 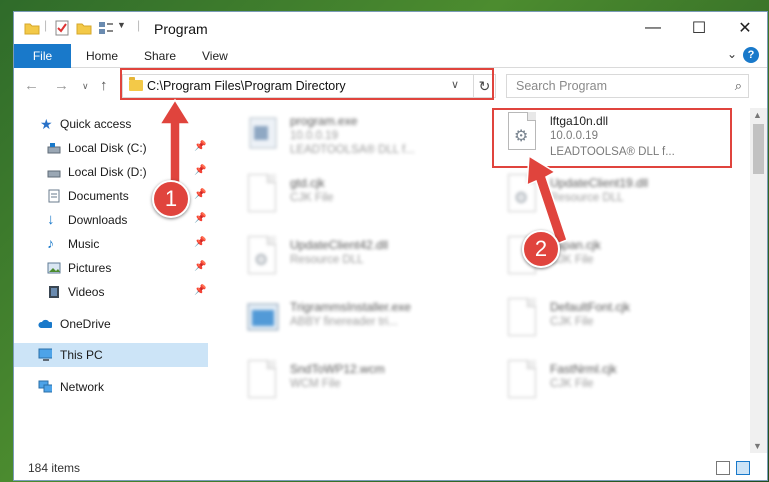 I want to click on sidebar-item-pictures: Pictures 📌, so click(x=111, y=268).